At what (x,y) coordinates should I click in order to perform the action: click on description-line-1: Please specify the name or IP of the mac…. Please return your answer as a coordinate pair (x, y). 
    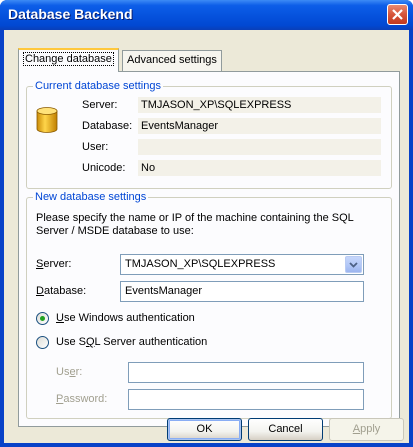
    Looking at the image, I should click on (195, 218).